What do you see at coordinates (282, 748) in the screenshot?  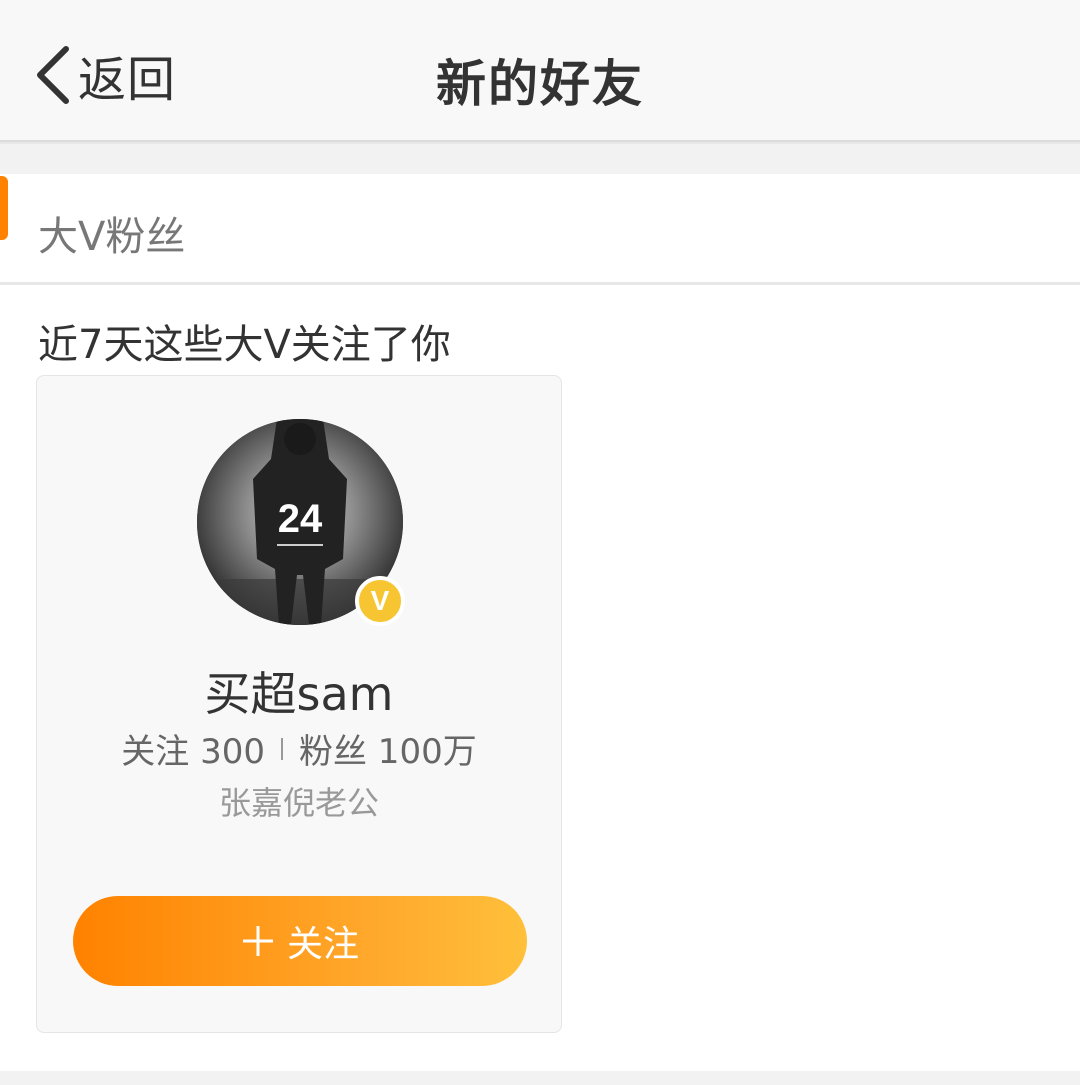 I see `stat-divider` at bounding box center [282, 748].